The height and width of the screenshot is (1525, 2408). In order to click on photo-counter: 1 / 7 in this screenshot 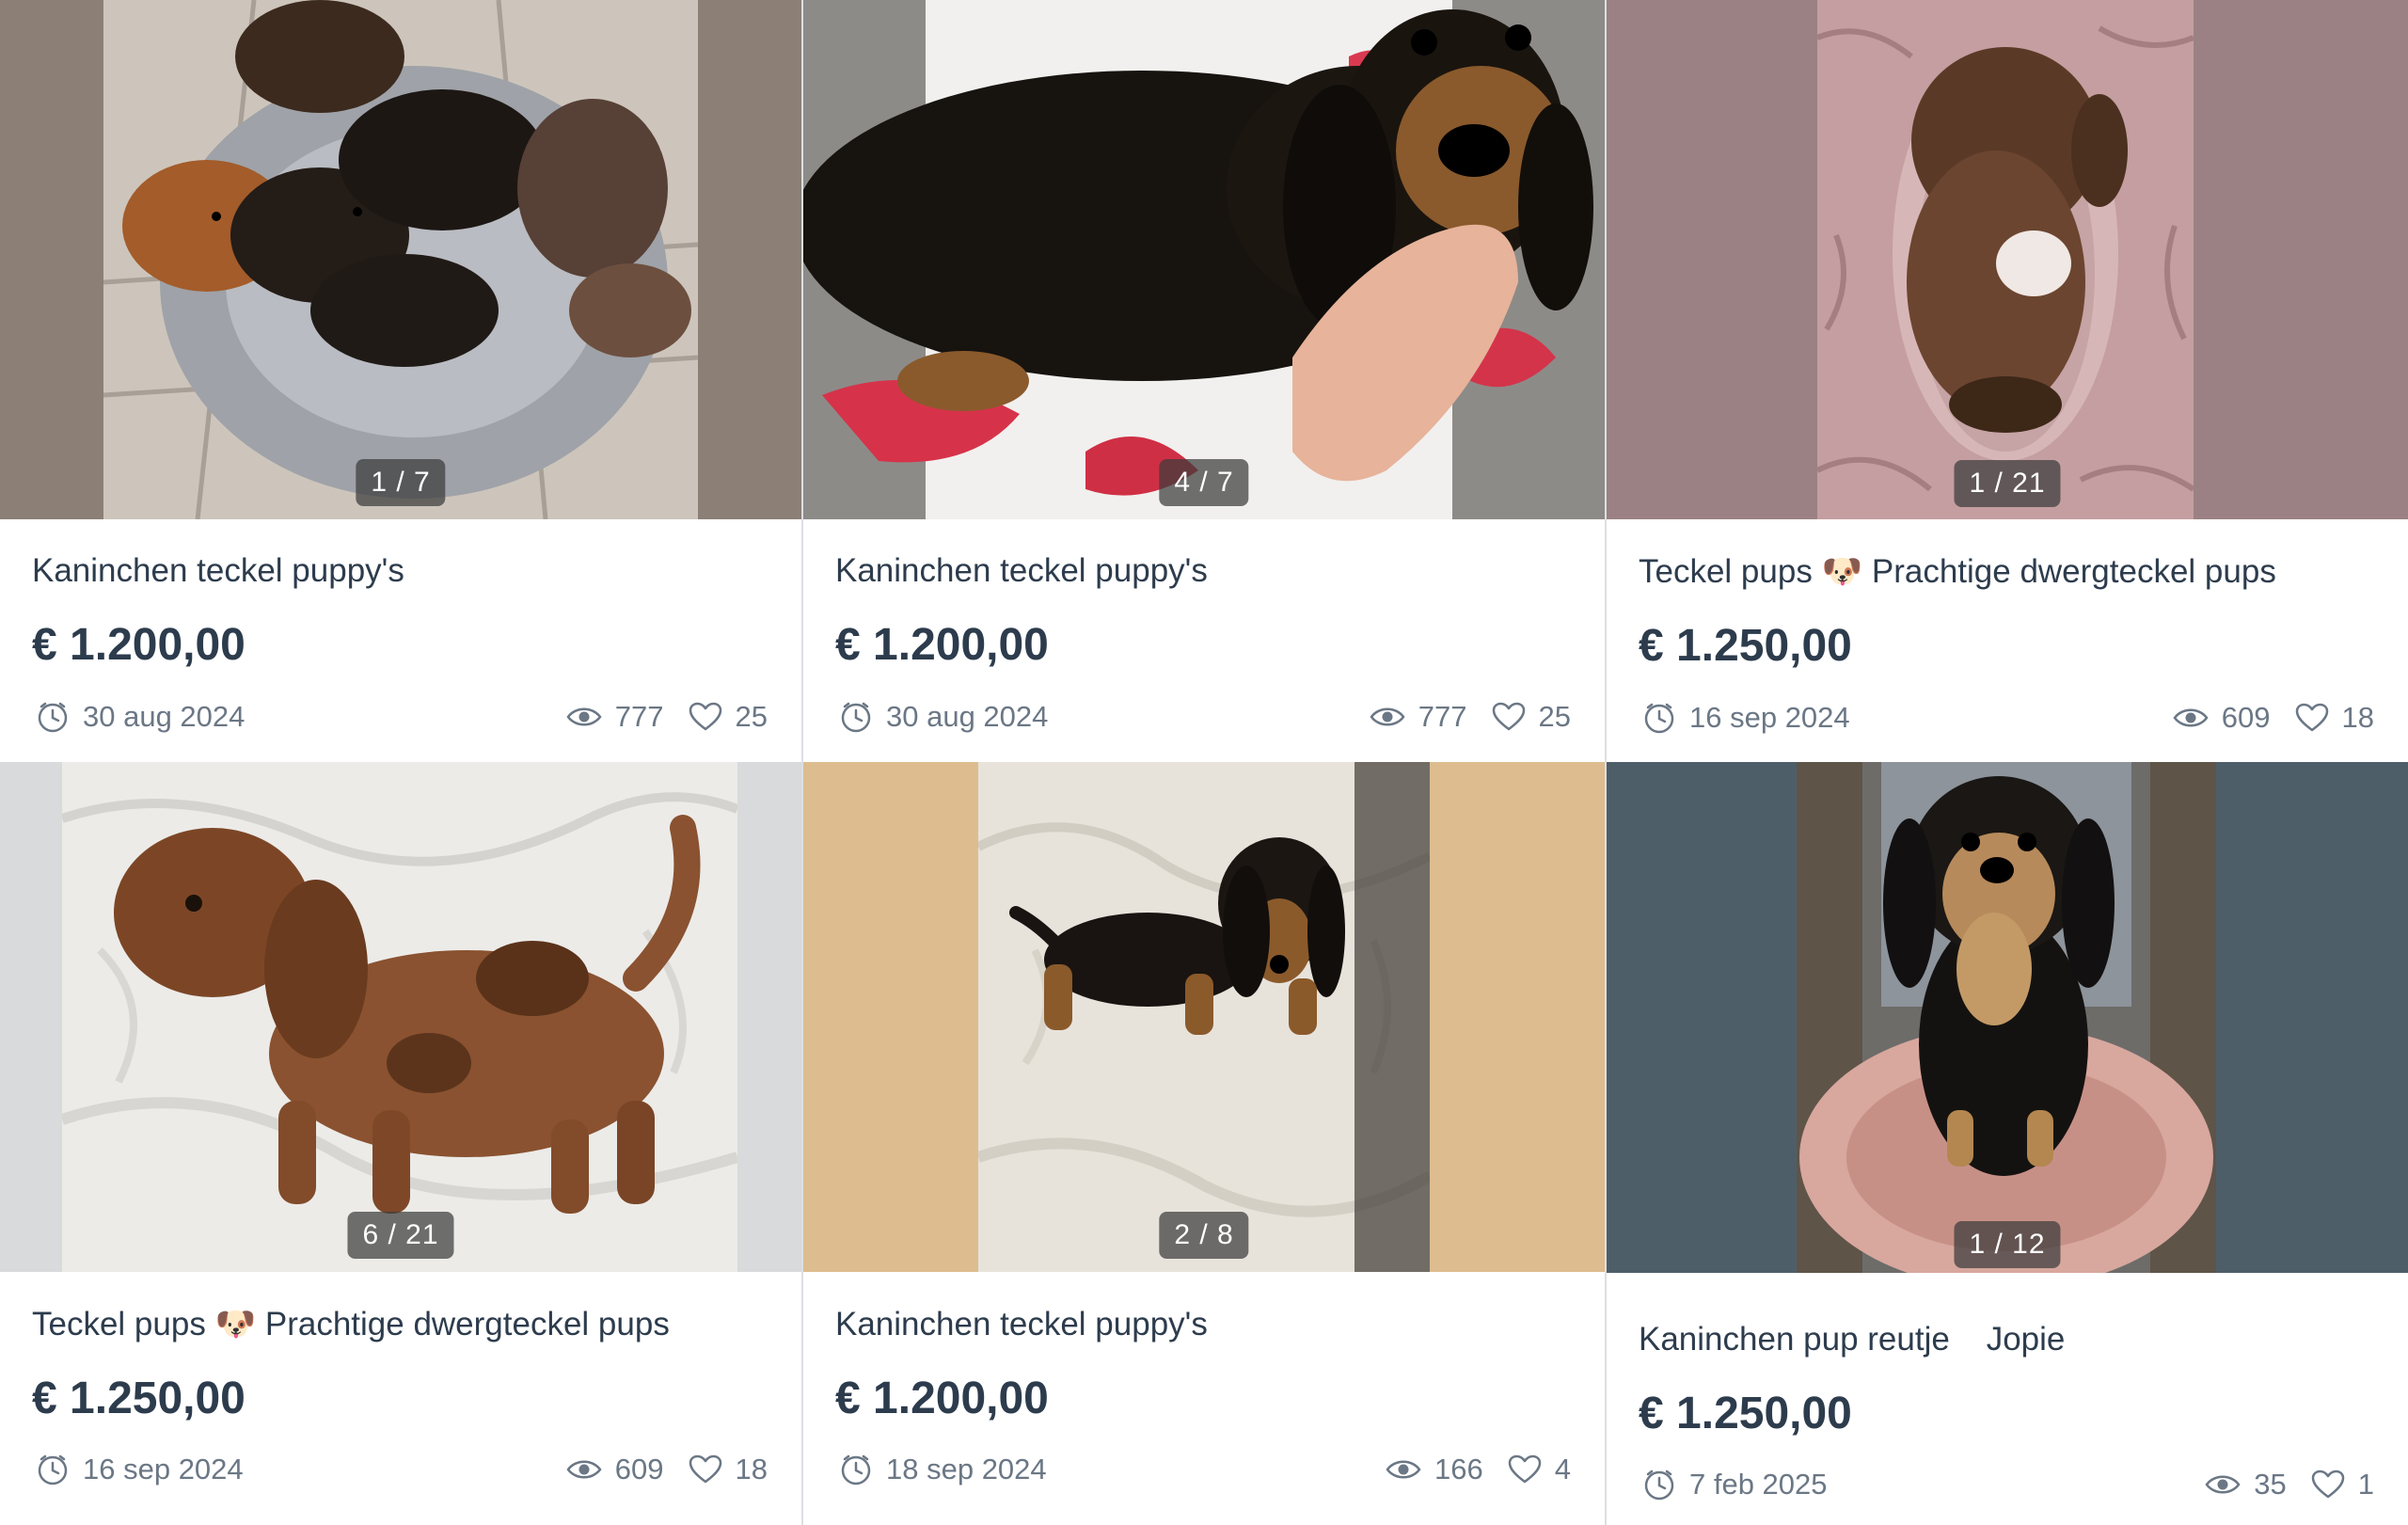, I will do `click(401, 482)`.